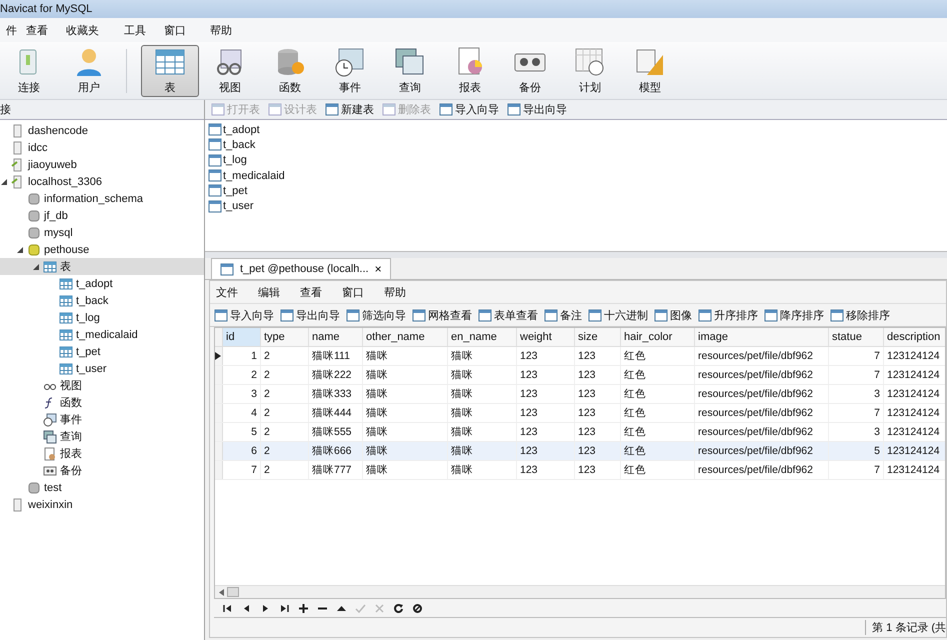  I want to click on column-header: type, so click(285, 337).